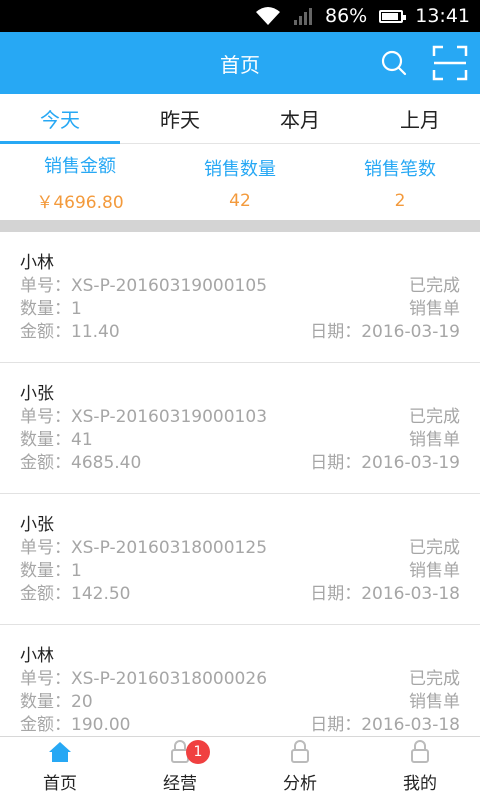 This screenshot has height=800, width=480. What do you see at coordinates (81, 463) in the screenshot?
I see `order-amount: 金额：4685.40` at bounding box center [81, 463].